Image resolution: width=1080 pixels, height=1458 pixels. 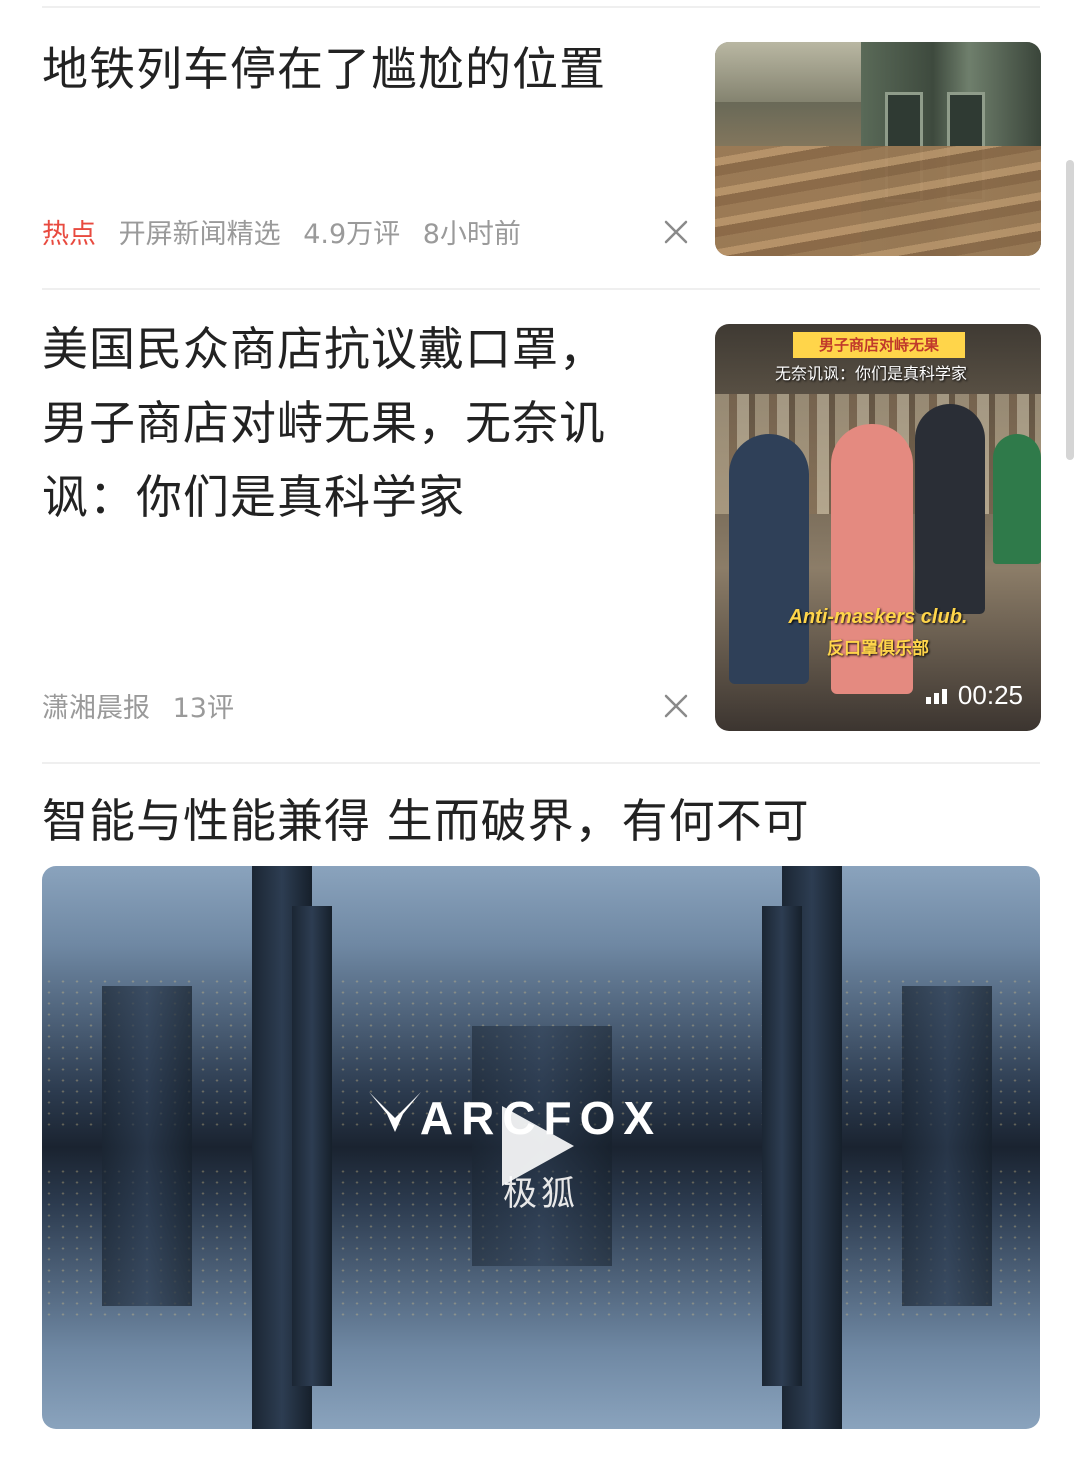 I want to click on thumb-banner: 男子商店对峙无果, so click(x=879, y=345).